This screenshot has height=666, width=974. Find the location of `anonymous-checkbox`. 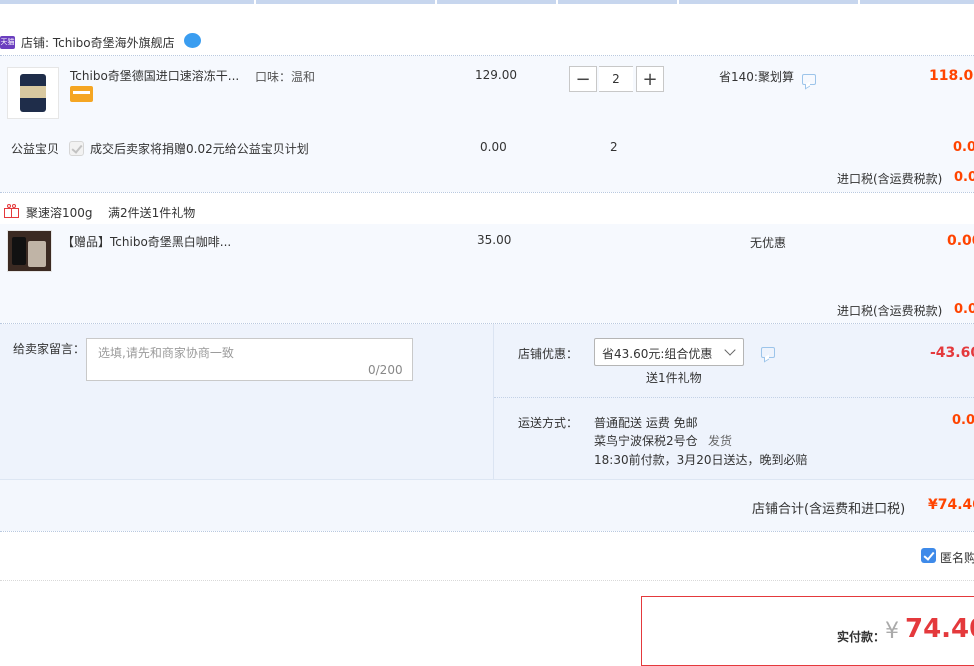

anonymous-checkbox is located at coordinates (928, 555).